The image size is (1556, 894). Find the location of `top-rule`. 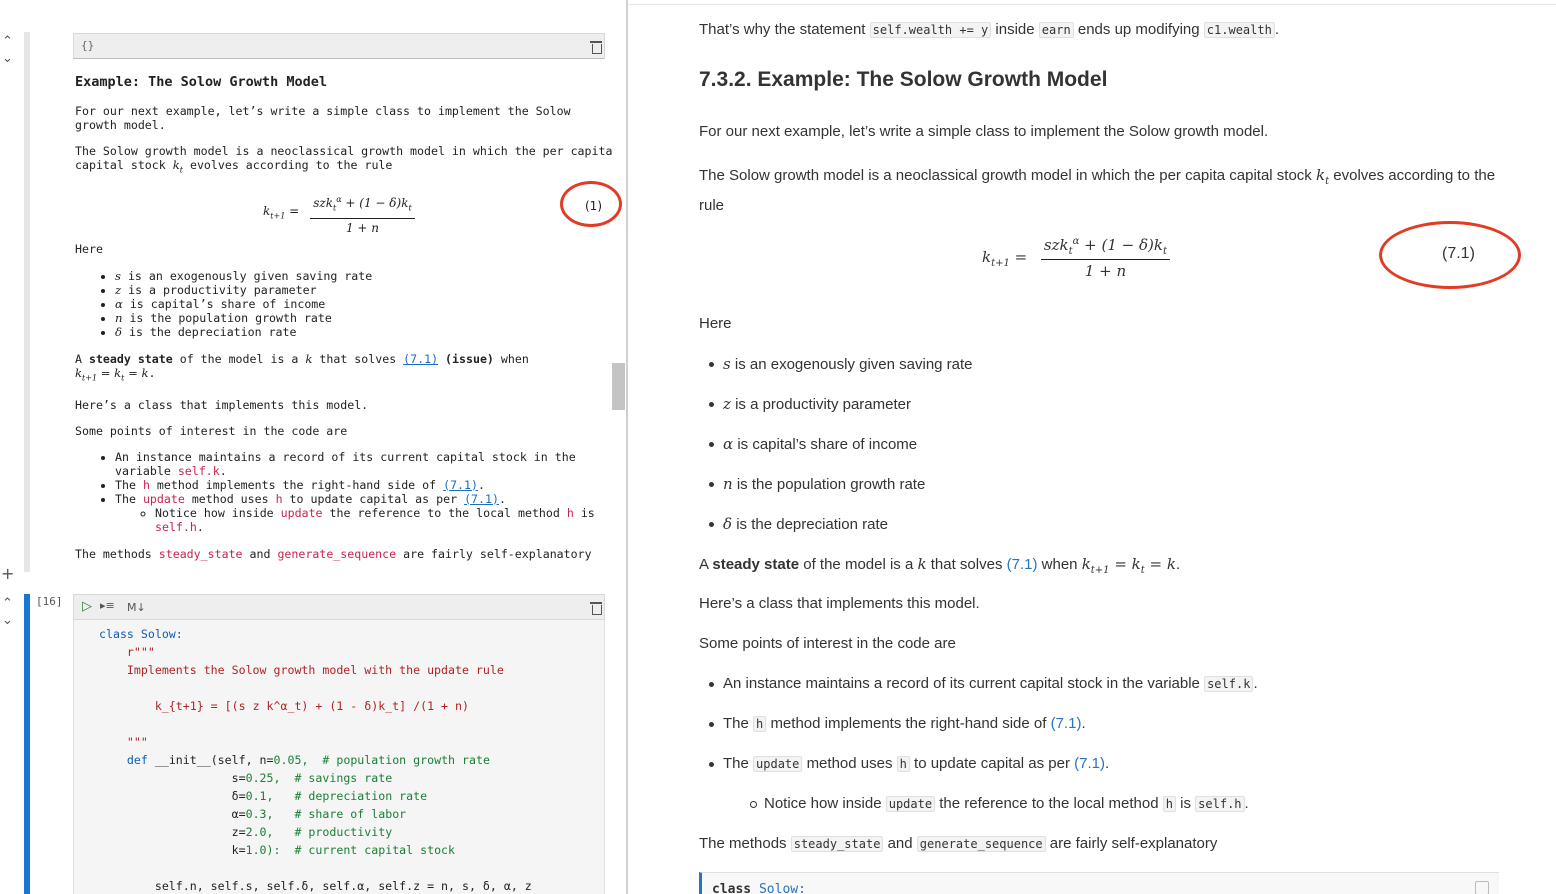

top-rule is located at coordinates (1092, 4).